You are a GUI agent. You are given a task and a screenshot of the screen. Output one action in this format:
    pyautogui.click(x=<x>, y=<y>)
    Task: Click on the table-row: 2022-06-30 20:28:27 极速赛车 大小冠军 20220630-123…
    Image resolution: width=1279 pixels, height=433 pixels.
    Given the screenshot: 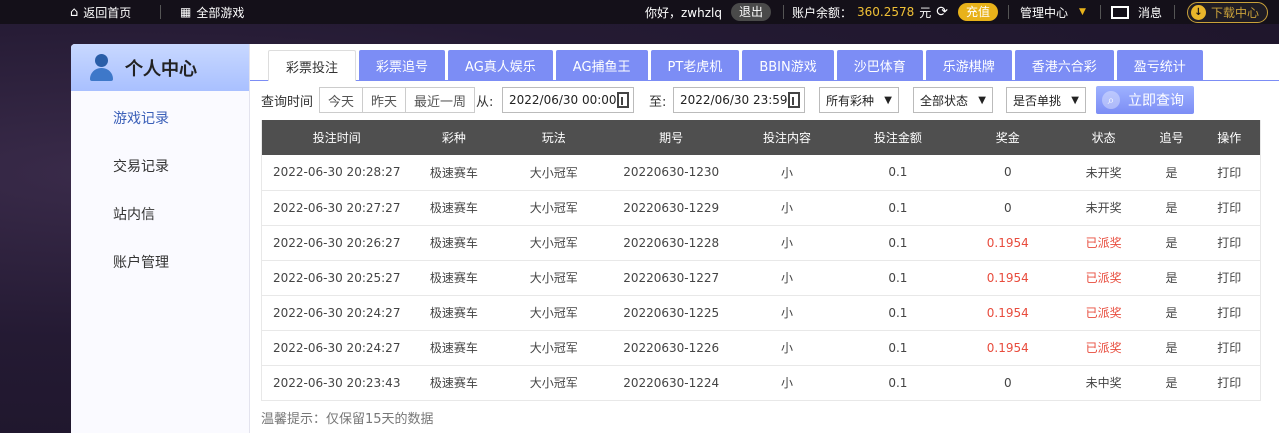 What is the action you would take?
    pyautogui.click(x=761, y=172)
    